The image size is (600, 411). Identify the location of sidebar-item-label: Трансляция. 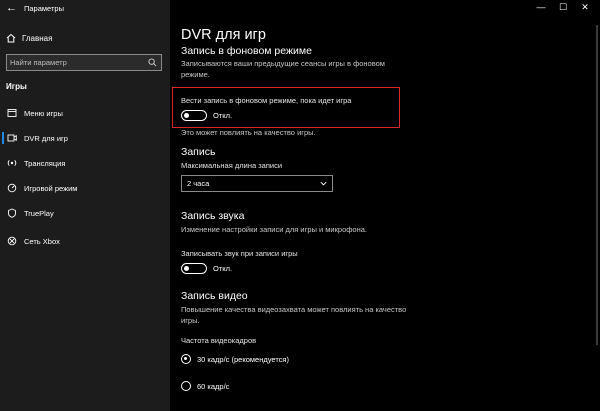
(45, 163).